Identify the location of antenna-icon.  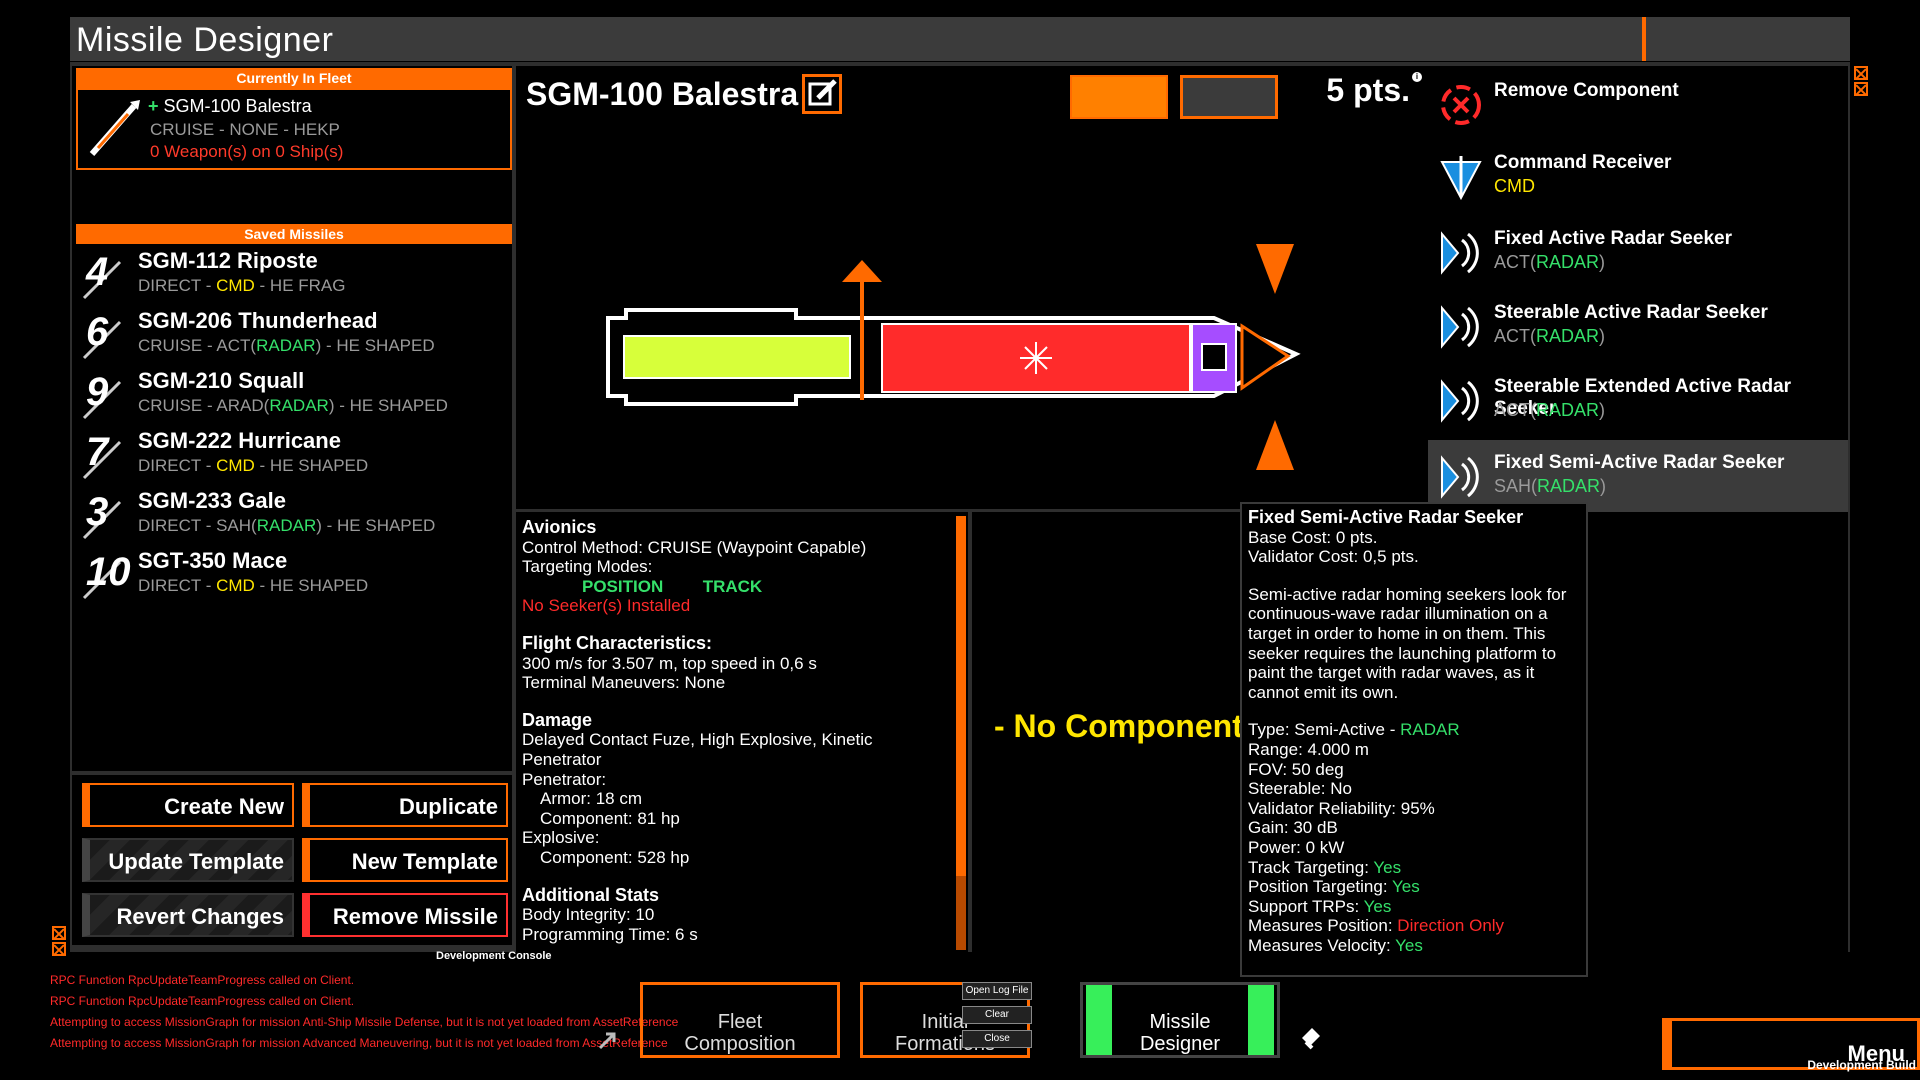
(1461, 178).